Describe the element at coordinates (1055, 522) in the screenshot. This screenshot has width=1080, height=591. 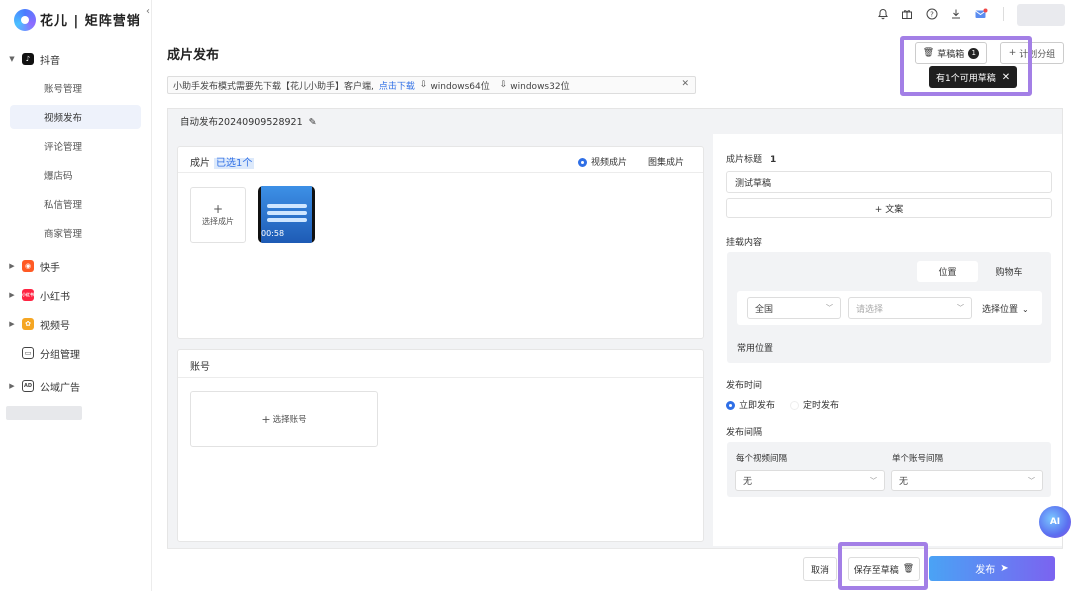
I see `ai-assistant-button: AI` at that location.